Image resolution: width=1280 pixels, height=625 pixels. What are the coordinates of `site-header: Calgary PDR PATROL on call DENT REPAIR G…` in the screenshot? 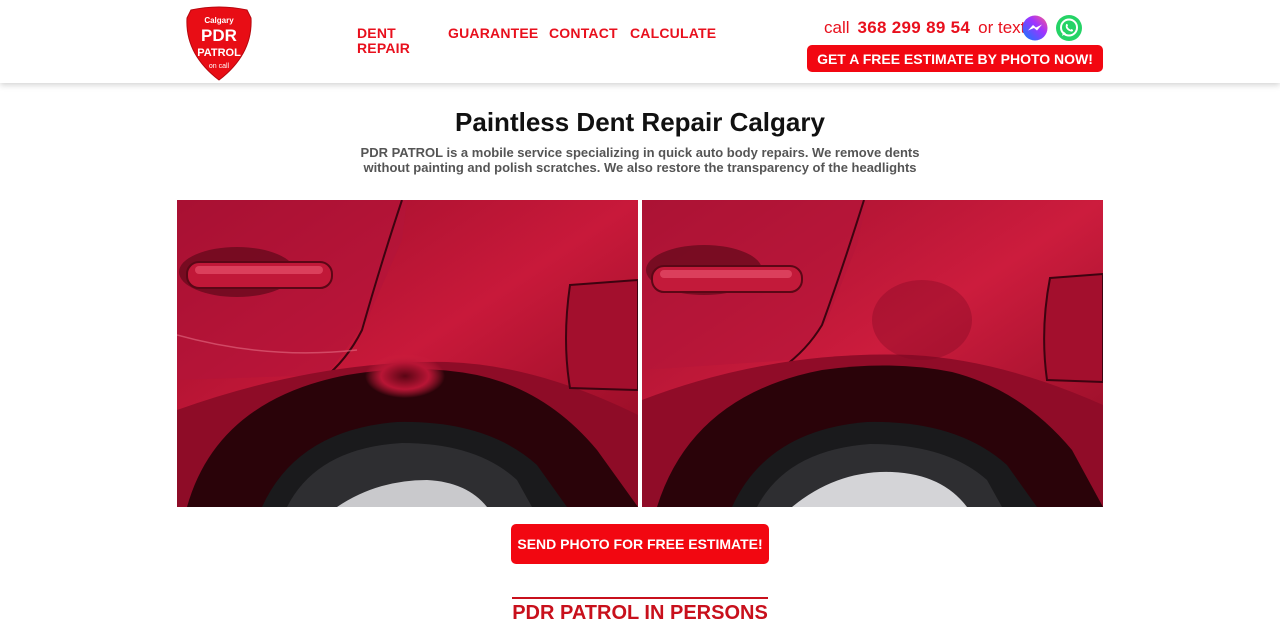 It's located at (640, 41).